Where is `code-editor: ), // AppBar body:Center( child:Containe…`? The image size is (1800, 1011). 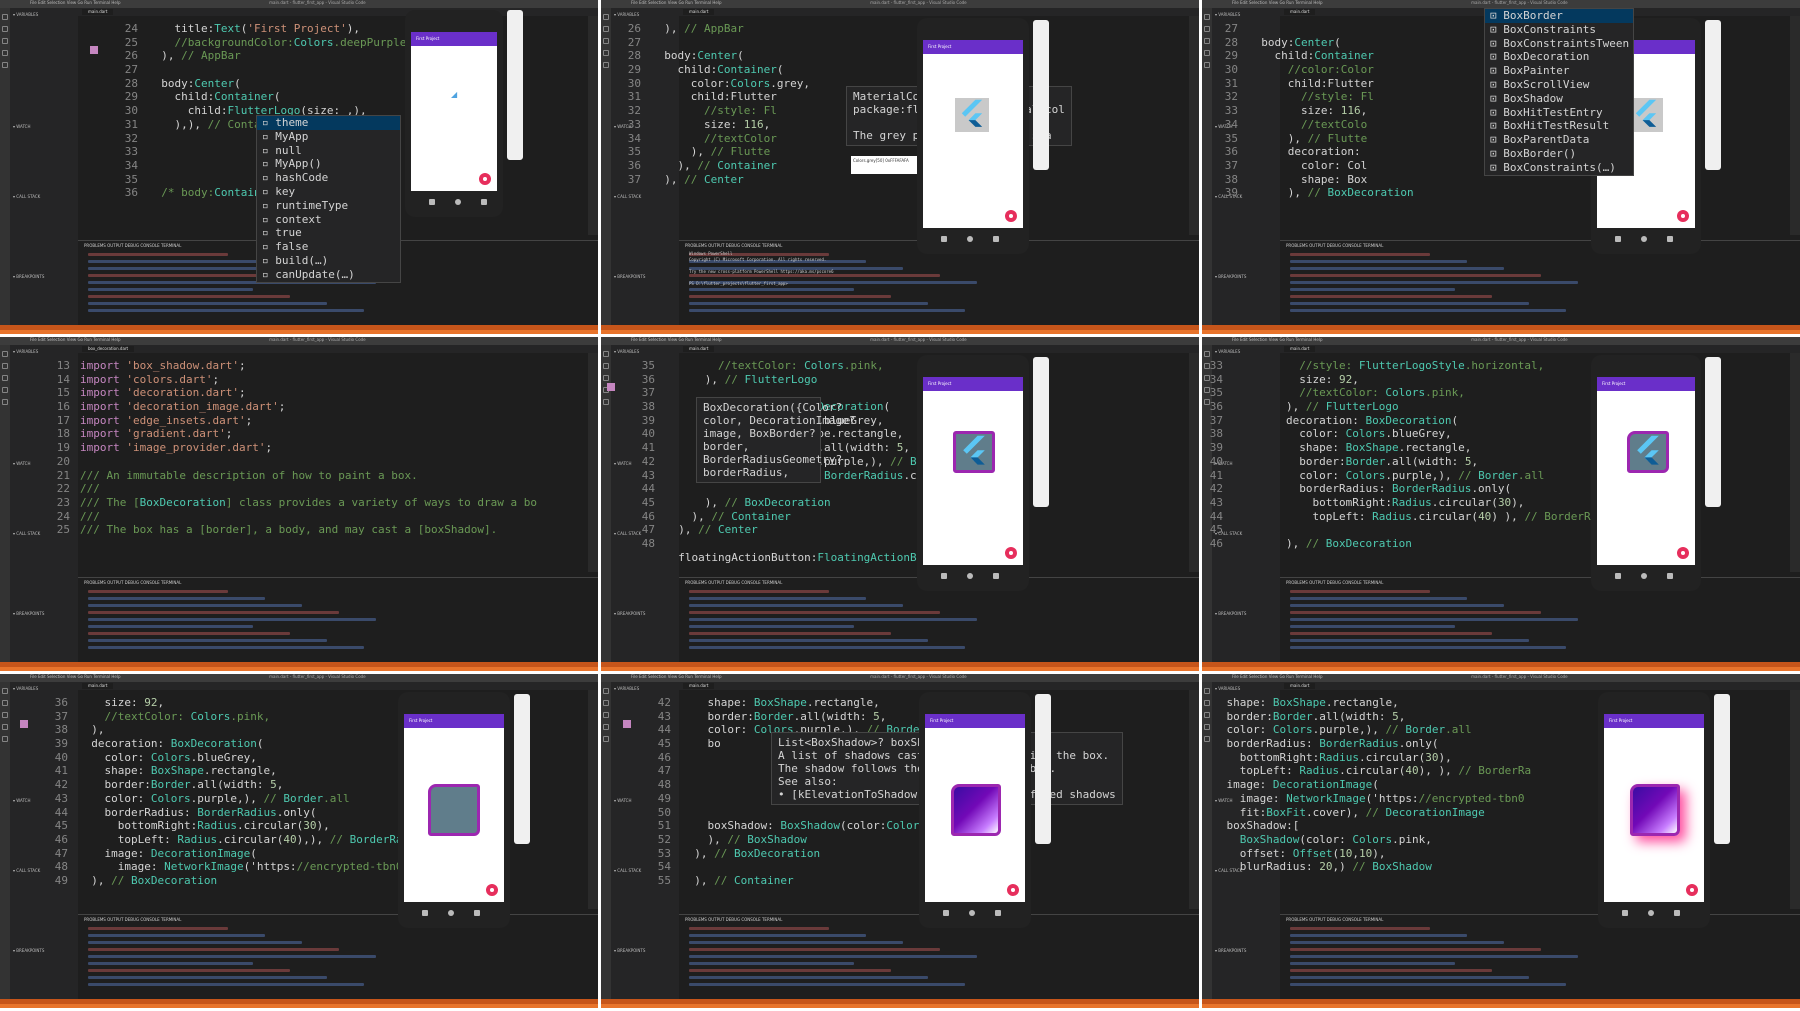 code-editor: ), // AppBar body:Center( child:Containe… is located at coordinates (730, 104).